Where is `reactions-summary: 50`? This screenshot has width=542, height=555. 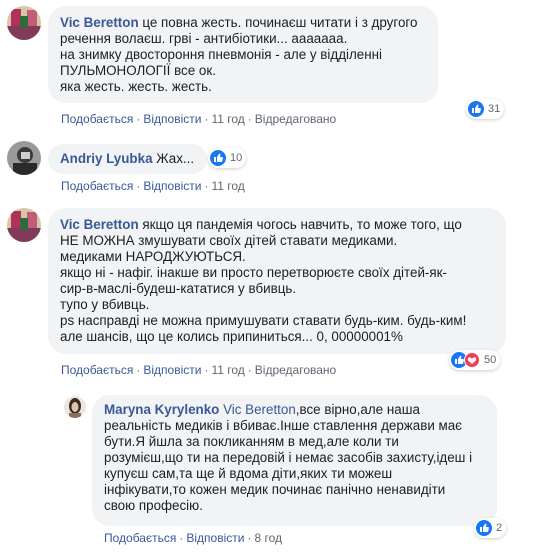 reactions-summary: 50 is located at coordinates (475, 360).